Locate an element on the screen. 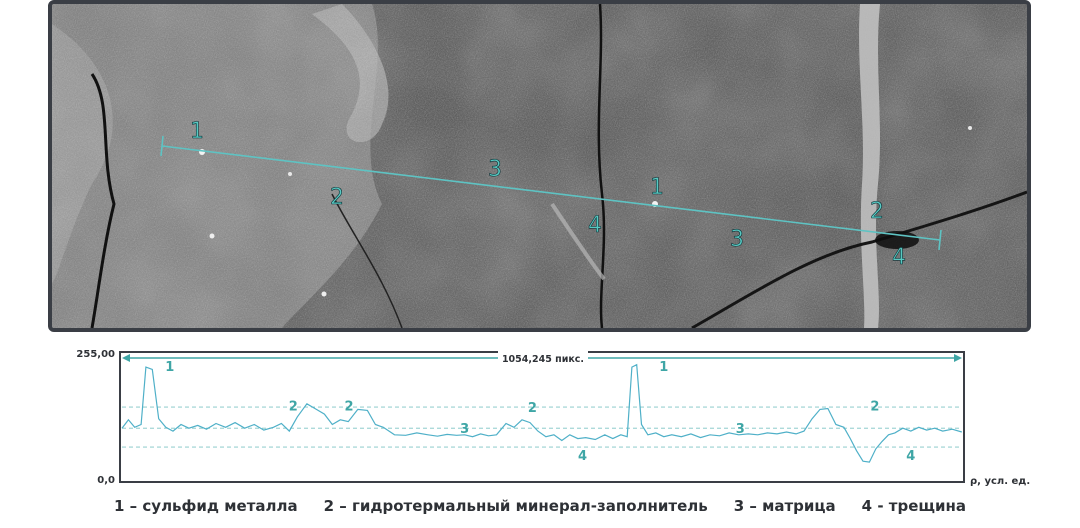 This screenshot has width=1080, height=528. x-axis-label: ρ, усл. ед. is located at coordinates (1000, 481).